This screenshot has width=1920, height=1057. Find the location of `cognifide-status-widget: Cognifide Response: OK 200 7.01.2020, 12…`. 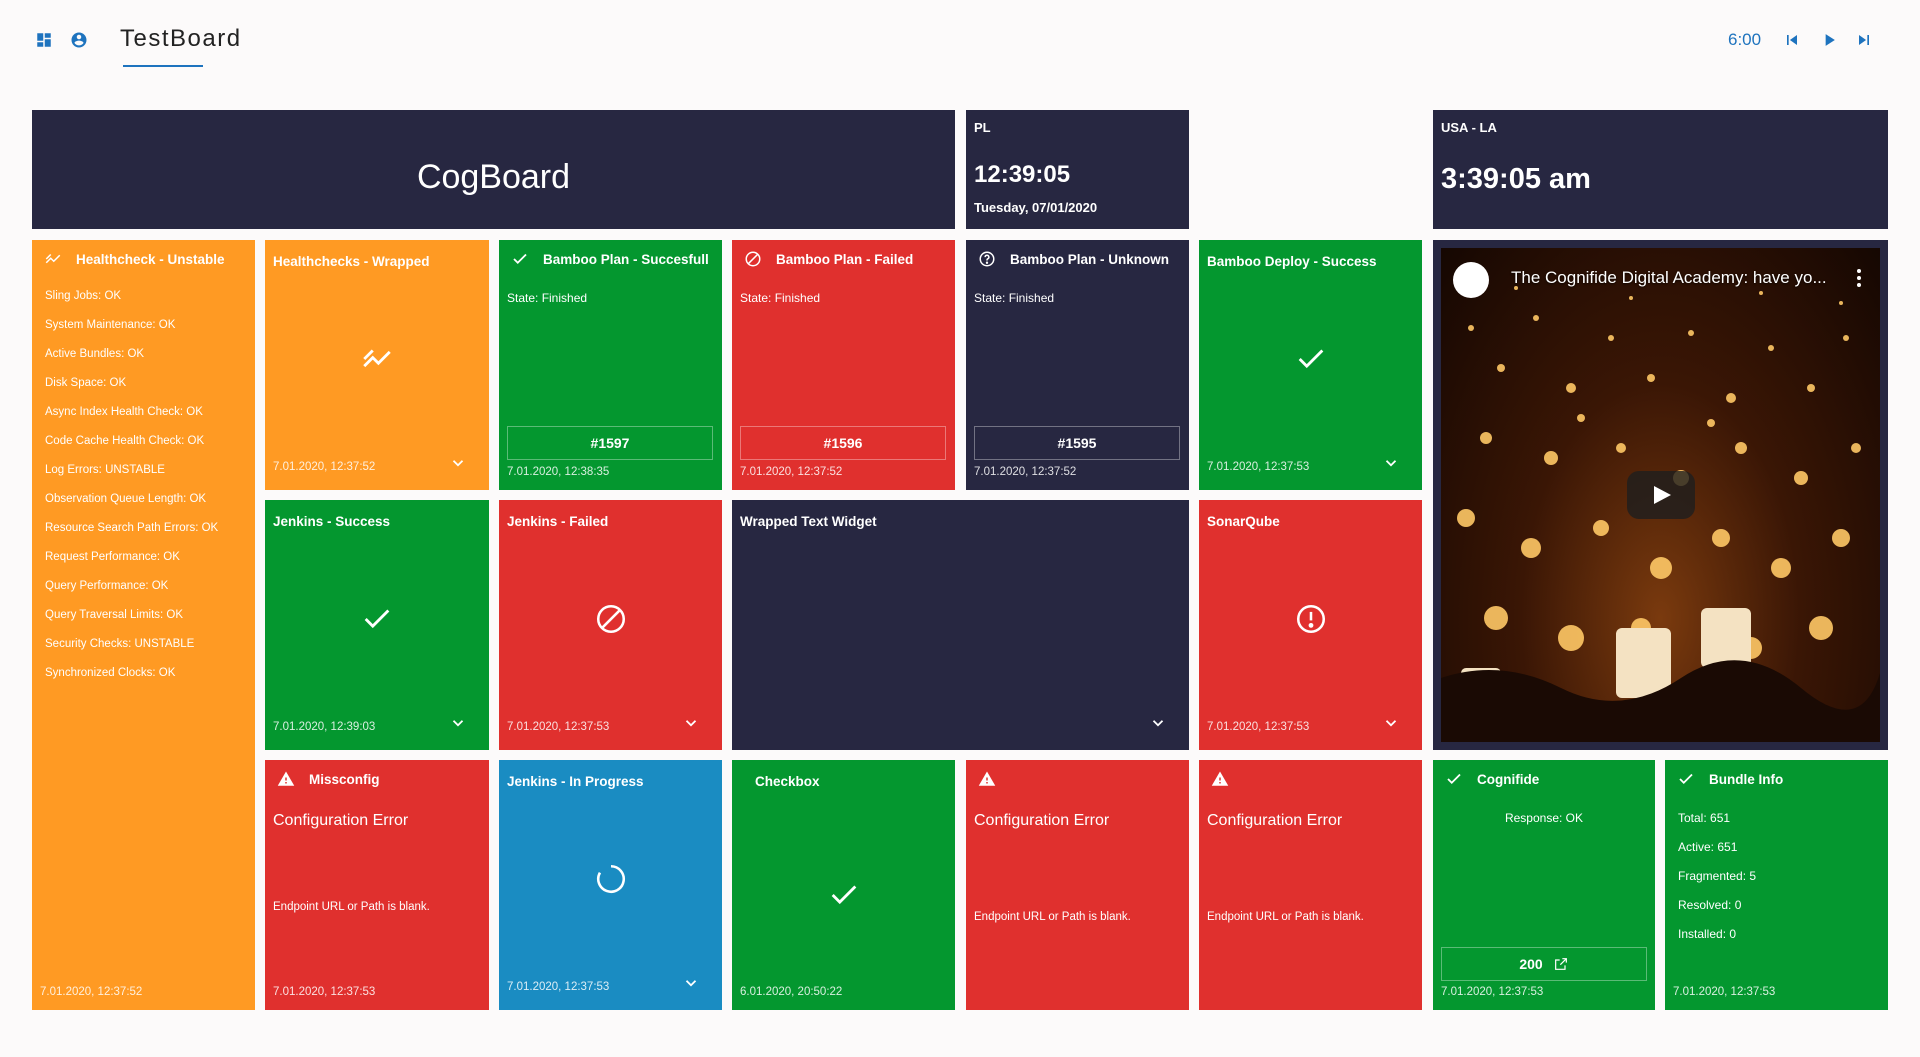

cognifide-status-widget: Cognifide Response: OK 200 7.01.2020, 12… is located at coordinates (1544, 885).